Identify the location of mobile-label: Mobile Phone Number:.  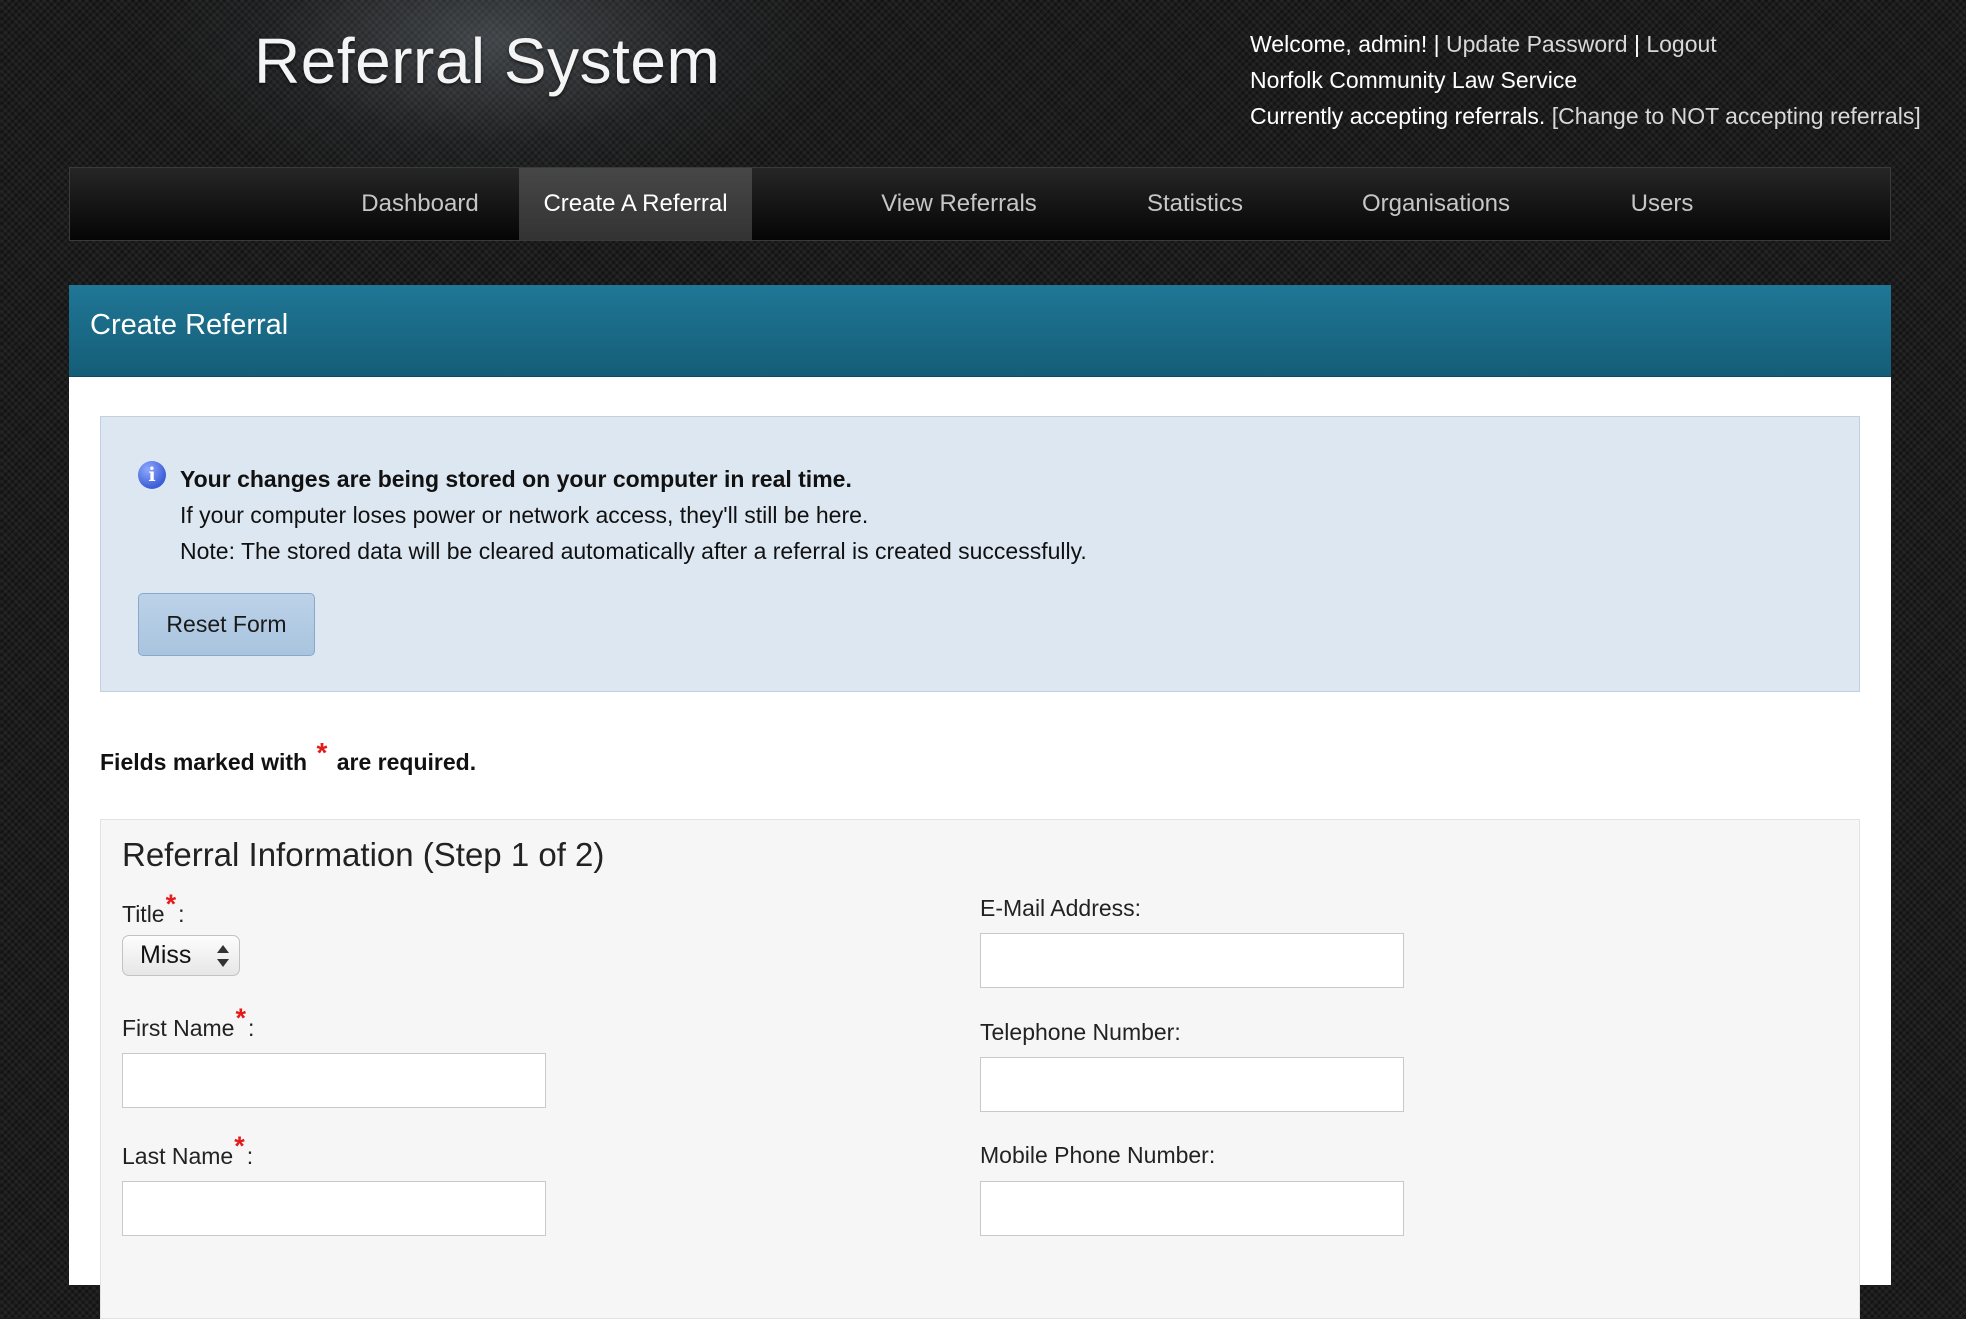
(1098, 1155).